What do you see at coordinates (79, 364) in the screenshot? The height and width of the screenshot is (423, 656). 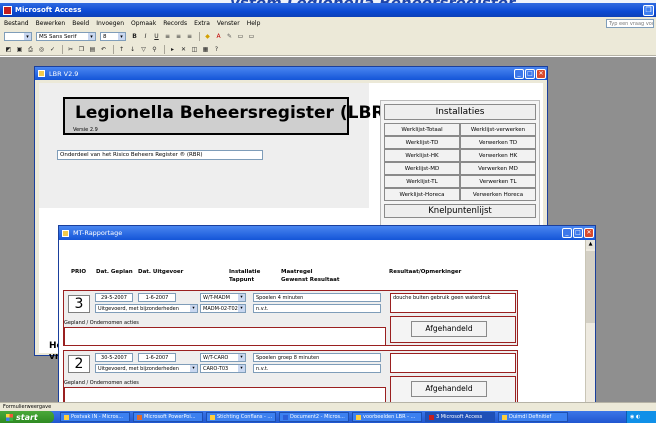 I see `prio-field: 2` at bounding box center [79, 364].